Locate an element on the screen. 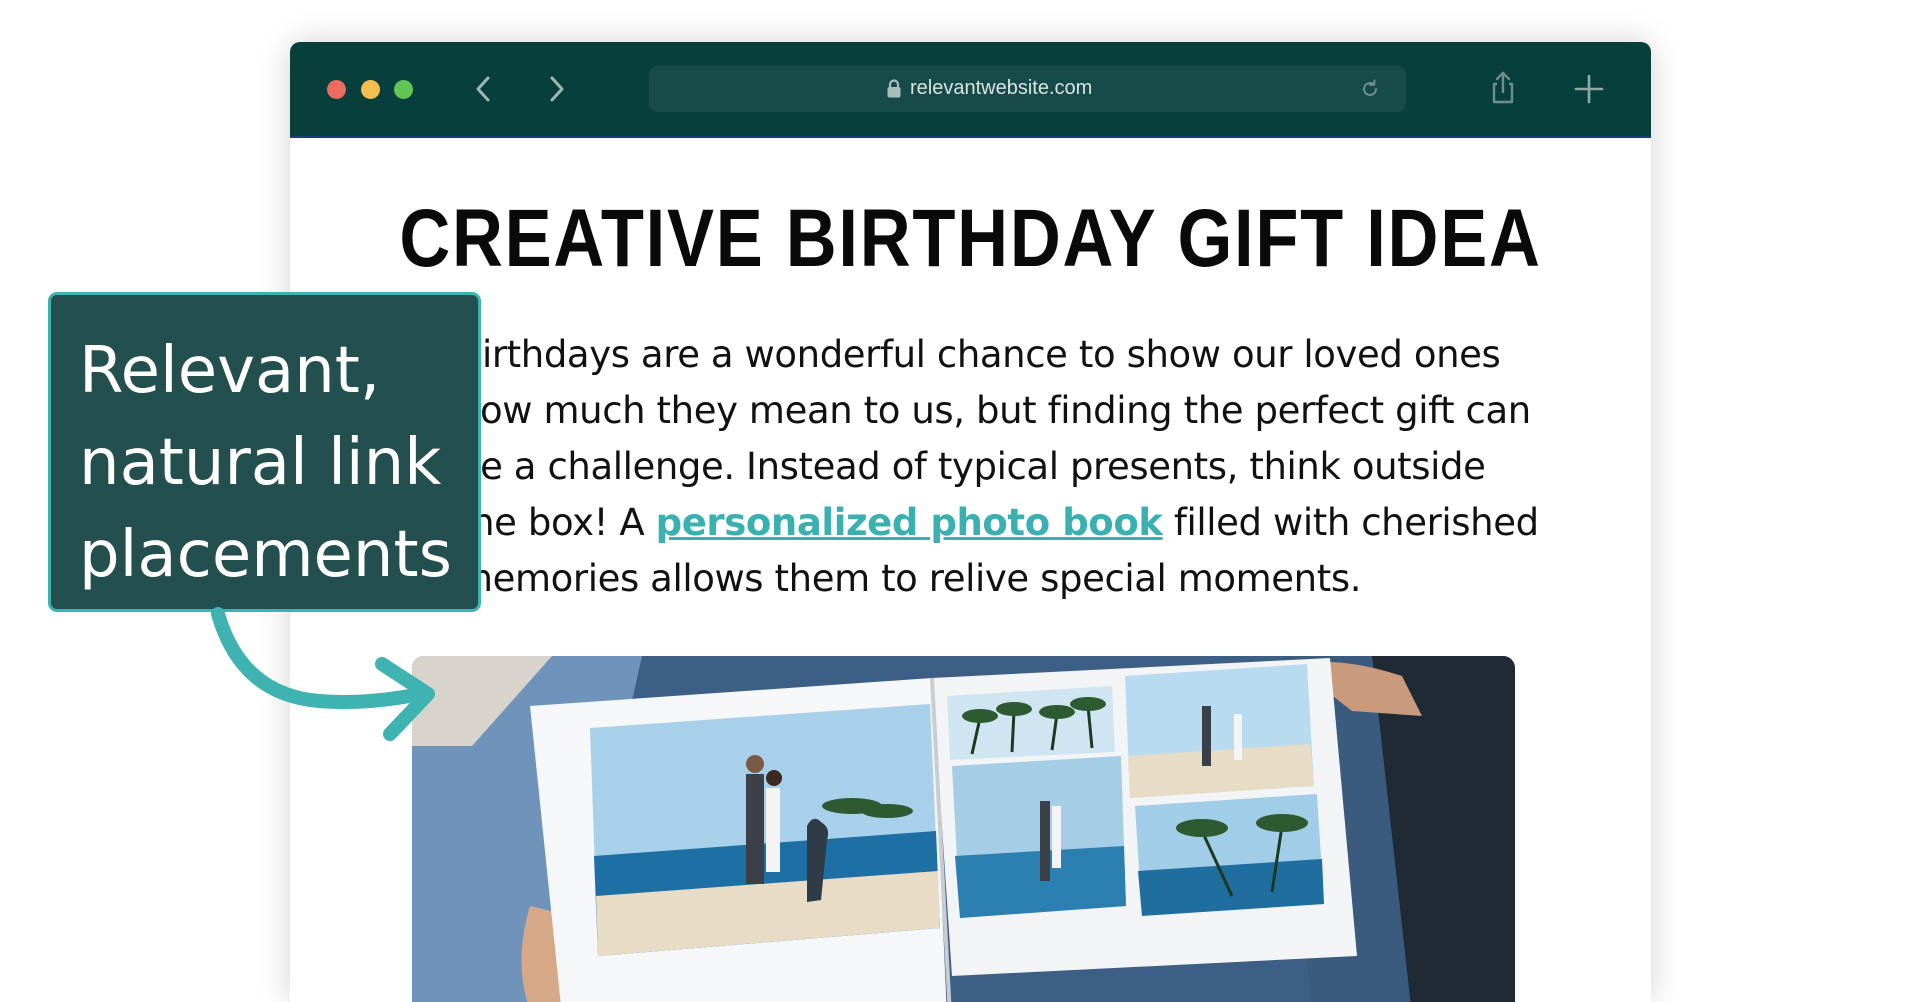  photo-book-link: personalized photo book is located at coordinates (909, 522).